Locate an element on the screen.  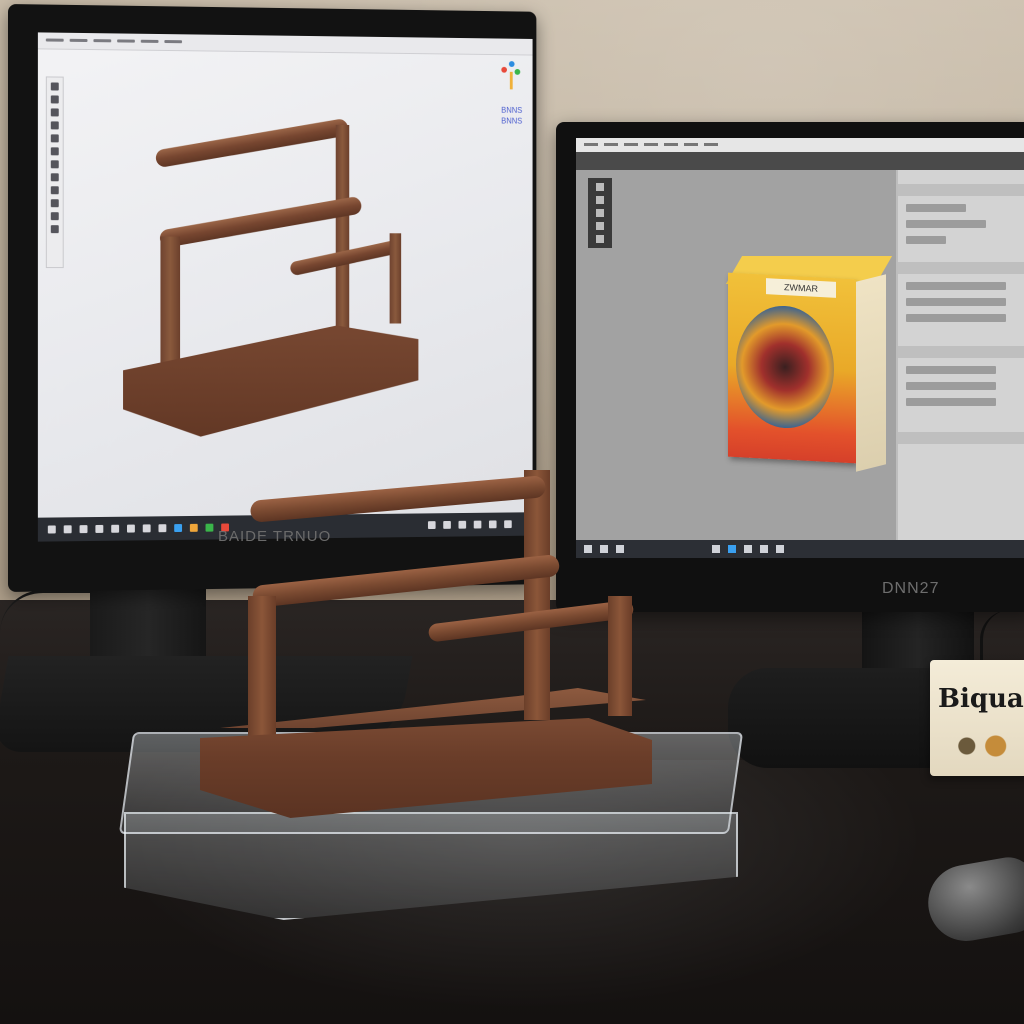
product-box-label: Biqua is located at coordinates (981, 699).